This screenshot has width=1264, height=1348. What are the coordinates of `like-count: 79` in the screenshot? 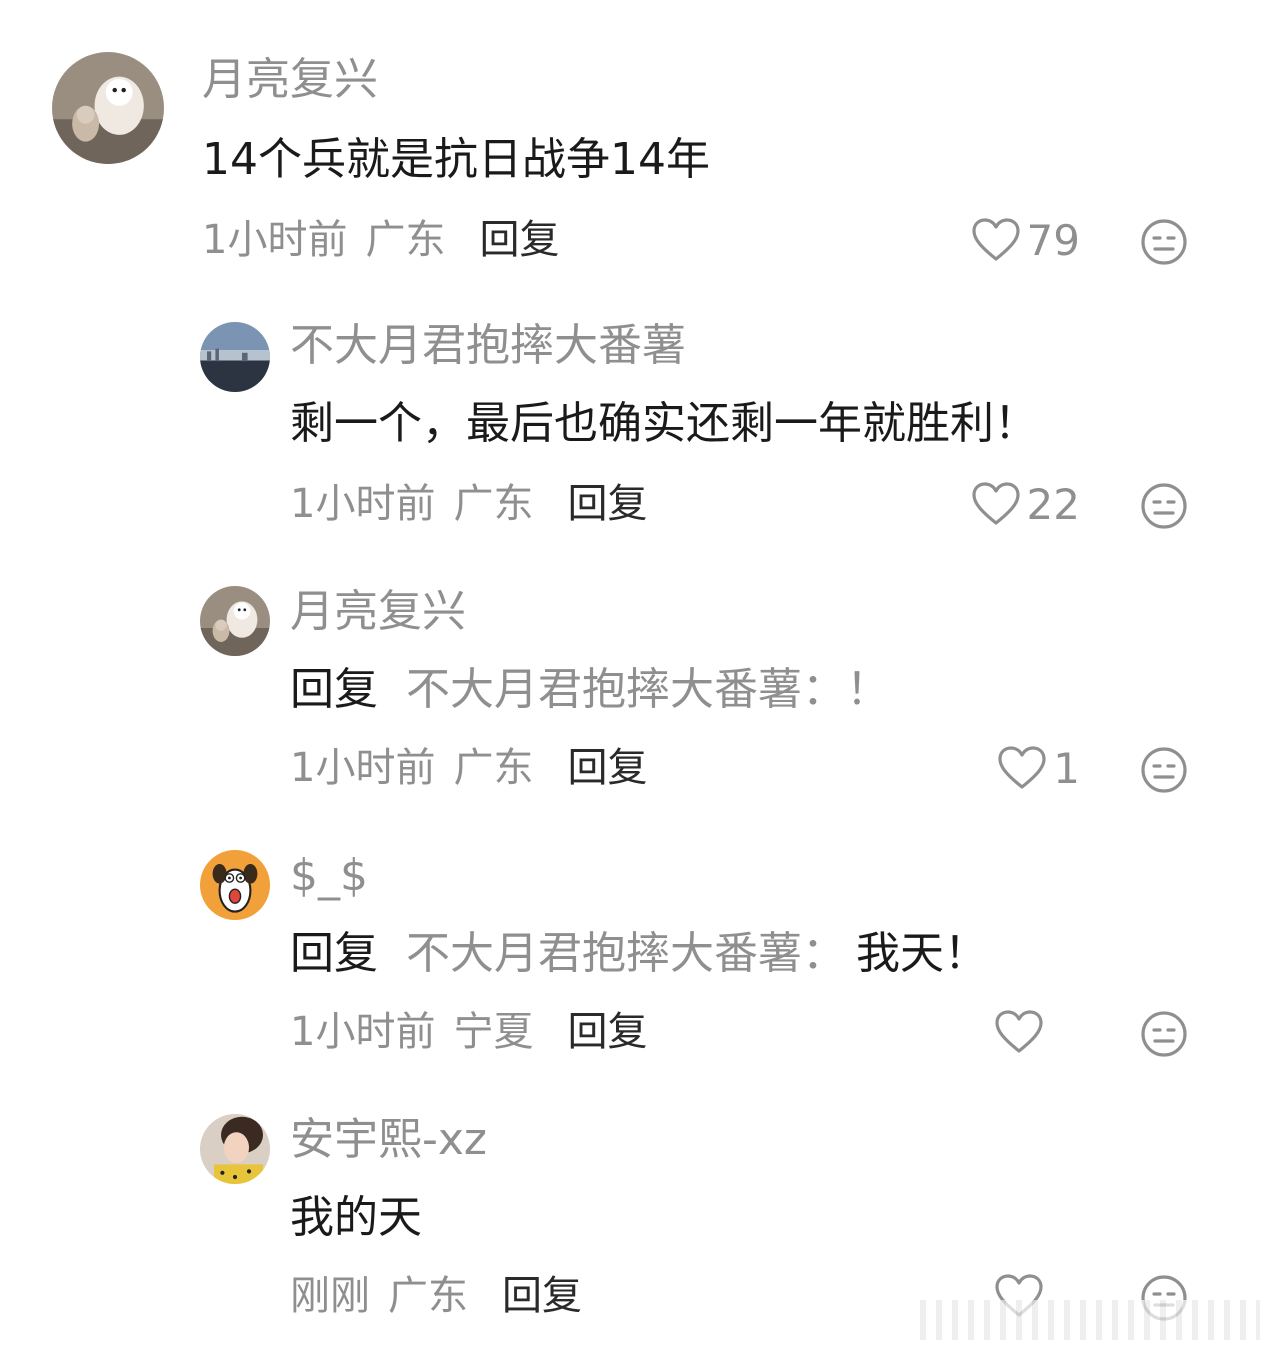 It's located at (1053, 240).